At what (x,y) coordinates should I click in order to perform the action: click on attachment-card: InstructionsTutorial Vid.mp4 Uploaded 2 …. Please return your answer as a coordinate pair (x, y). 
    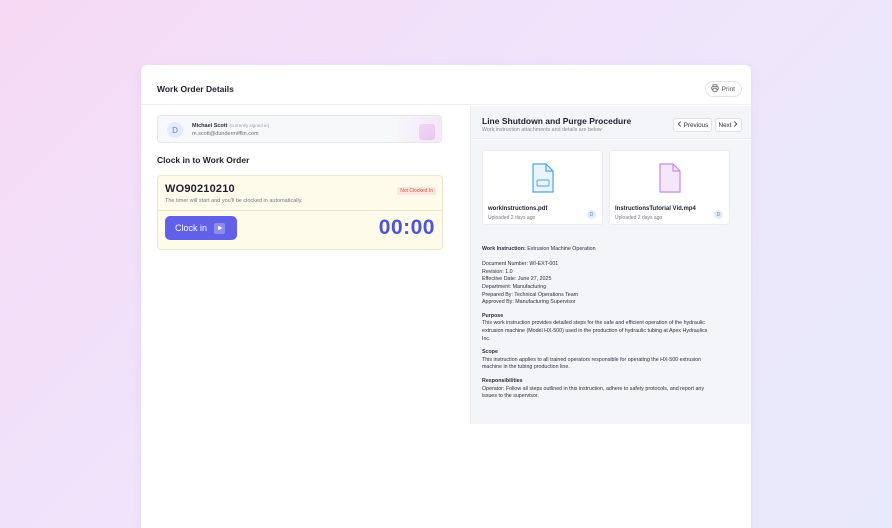
    Looking at the image, I should click on (669, 187).